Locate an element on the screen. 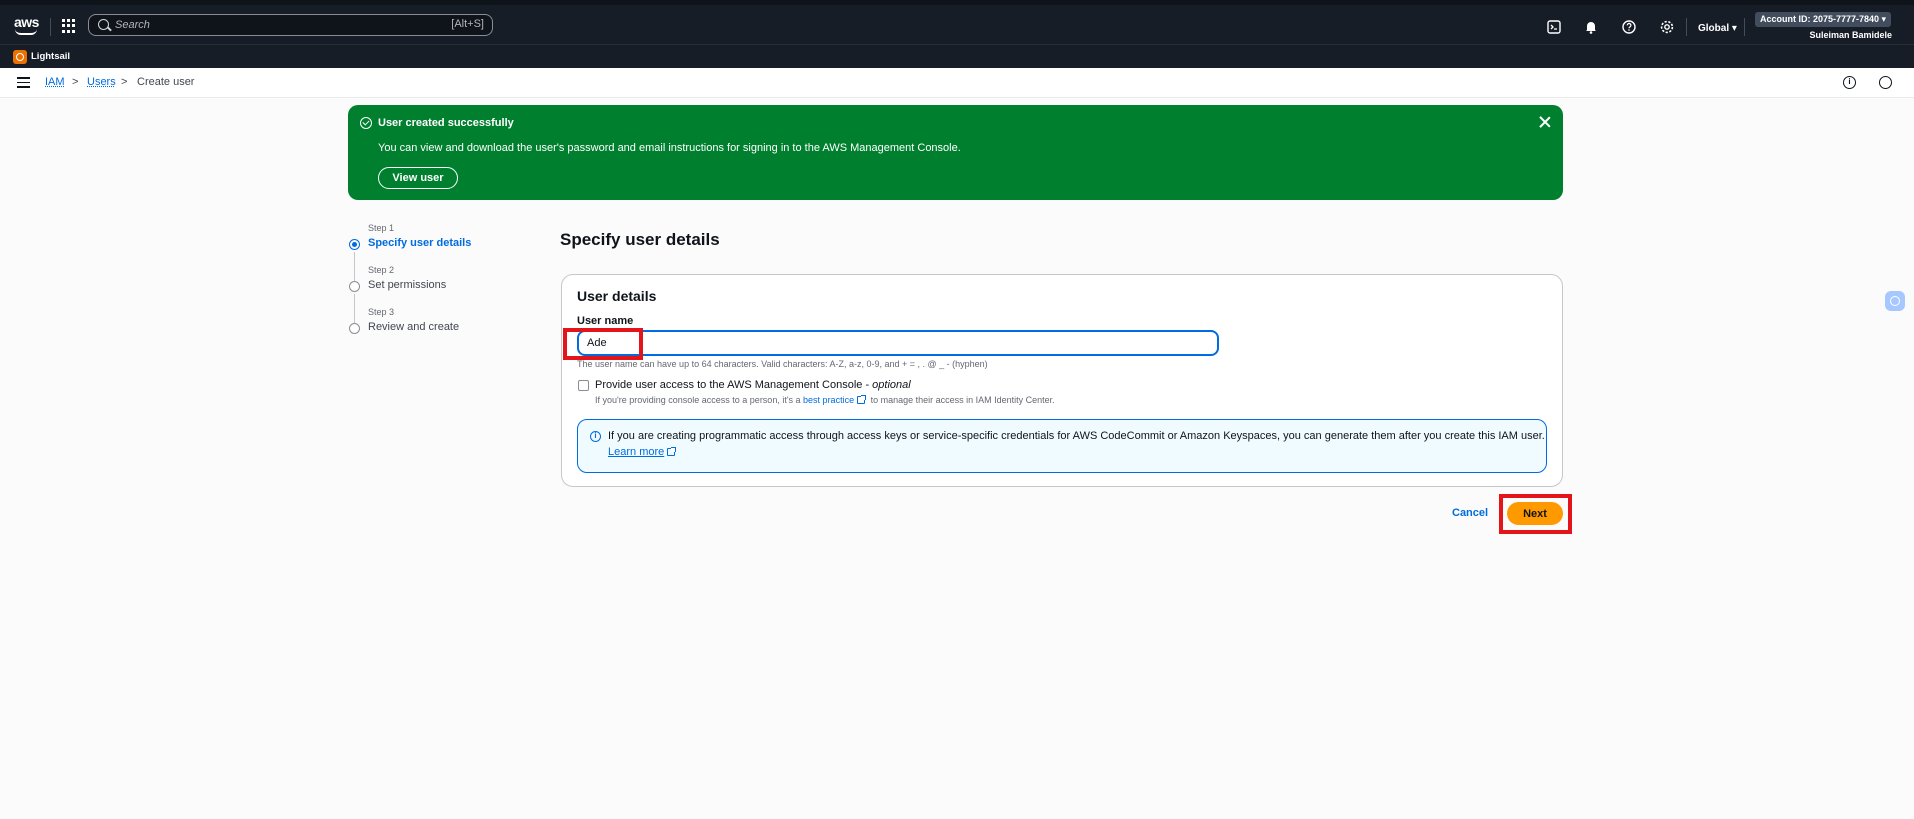 Image resolution: width=1914 pixels, height=819 pixels. step-1-indicator-icon is located at coordinates (354, 244).